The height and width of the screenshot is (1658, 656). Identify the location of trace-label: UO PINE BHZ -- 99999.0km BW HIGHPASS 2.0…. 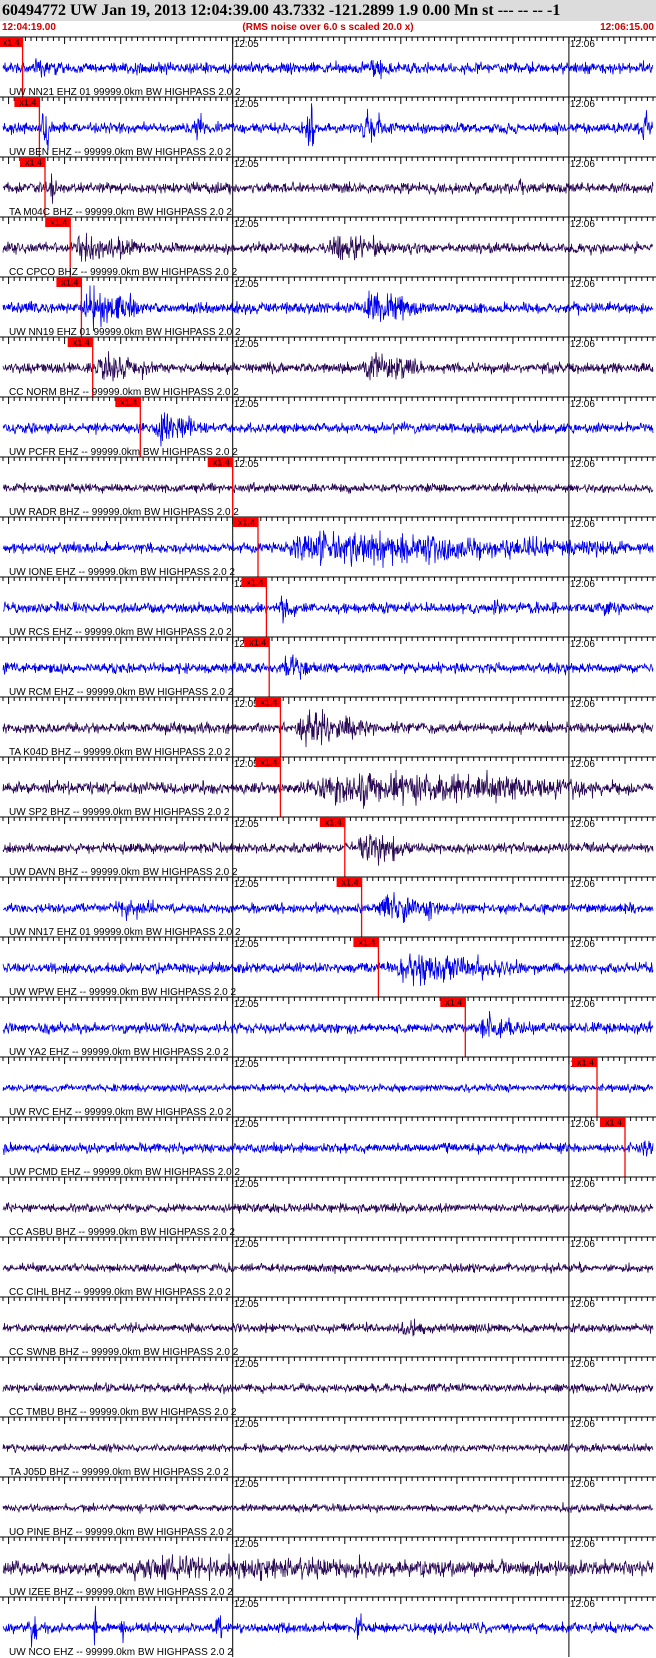
(121, 1532).